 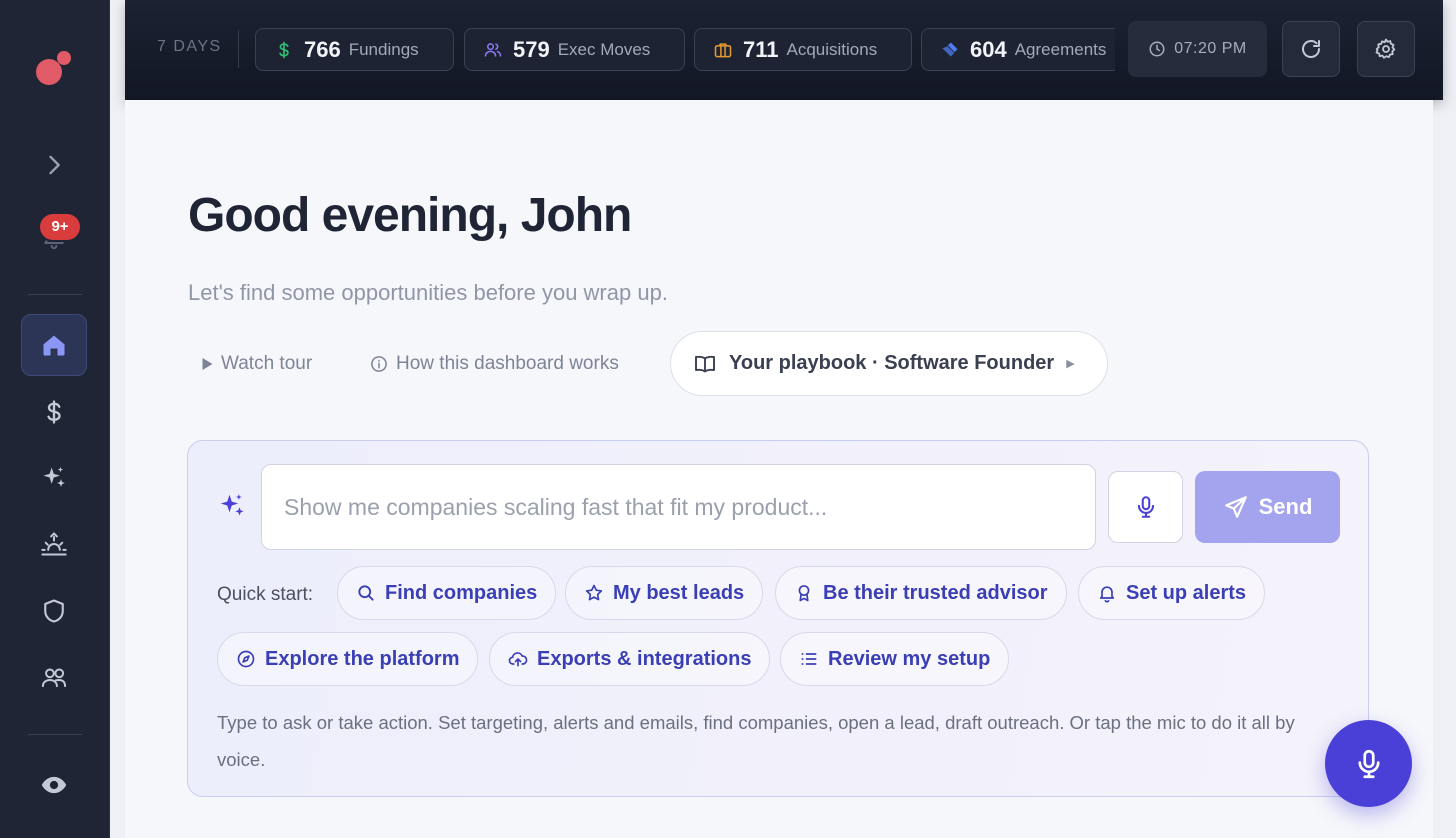 I want to click on logo-icon, so click(x=54, y=68).